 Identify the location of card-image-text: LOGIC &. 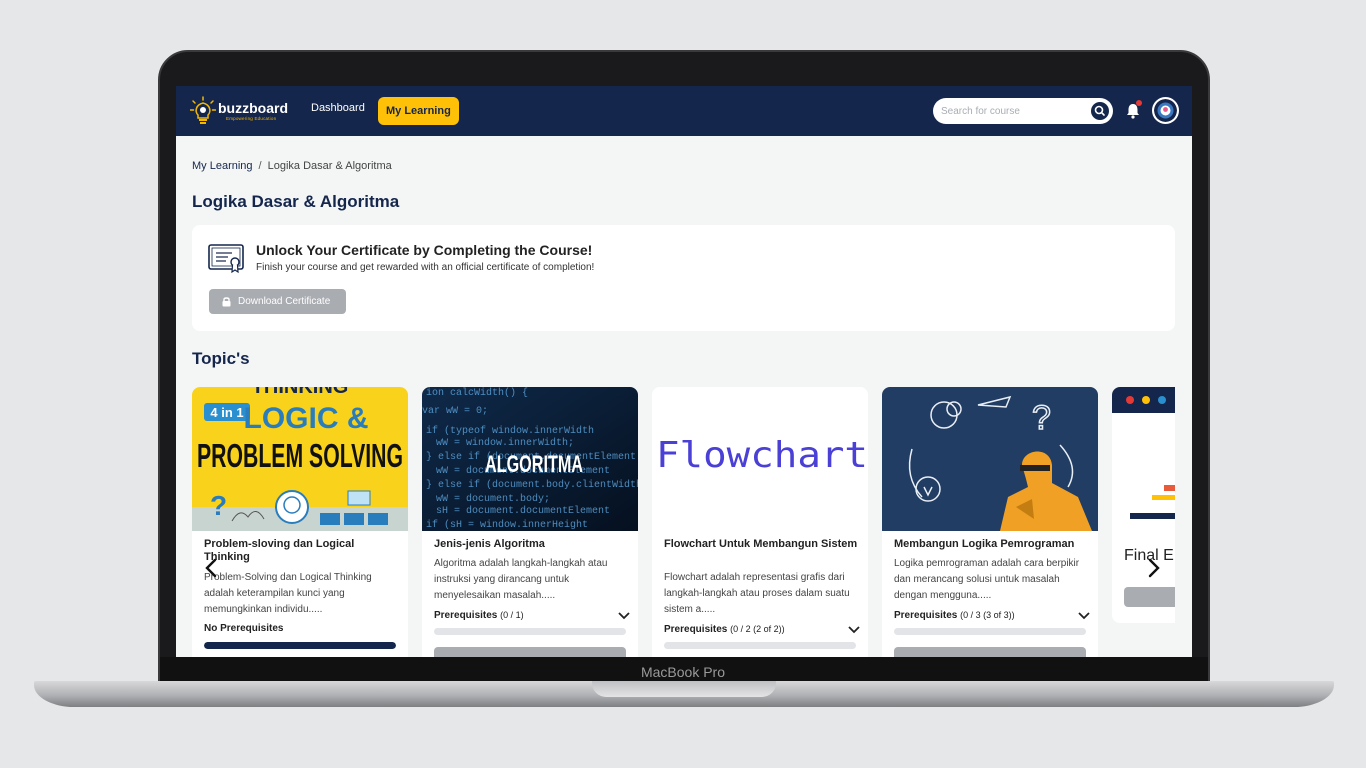
(306, 418).